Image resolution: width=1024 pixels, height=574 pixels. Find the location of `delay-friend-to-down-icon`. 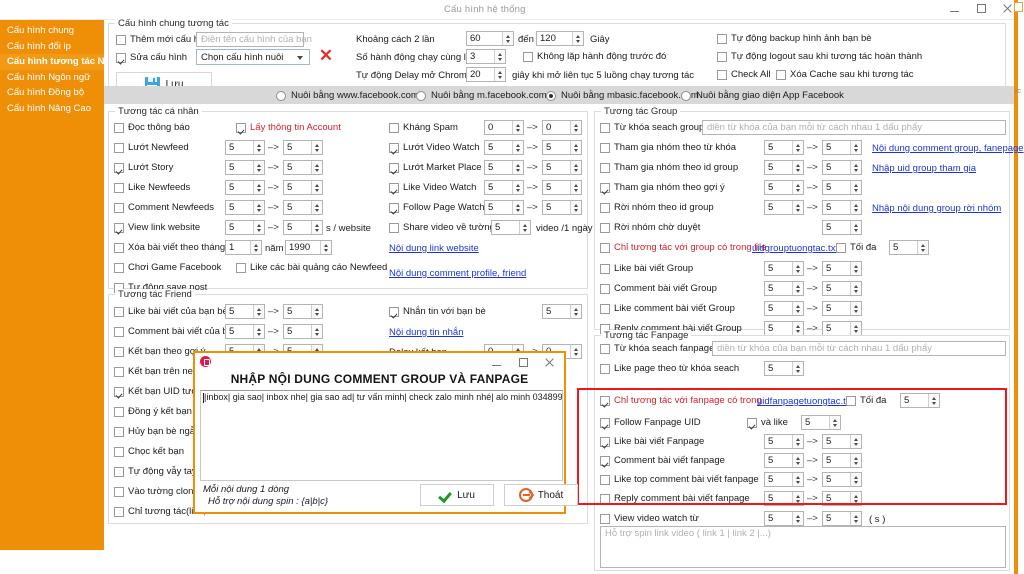

delay-friend-to-down-icon is located at coordinates (576, 355).